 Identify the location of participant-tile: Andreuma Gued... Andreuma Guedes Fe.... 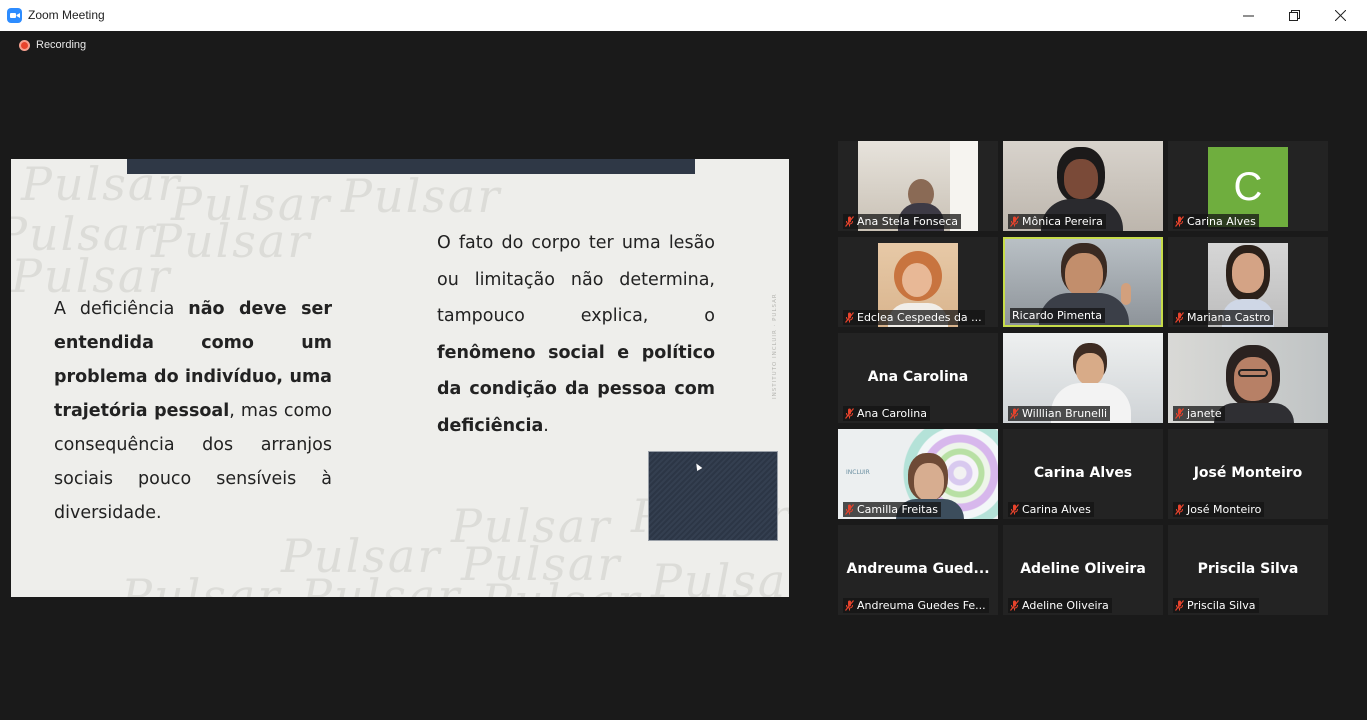
(918, 570).